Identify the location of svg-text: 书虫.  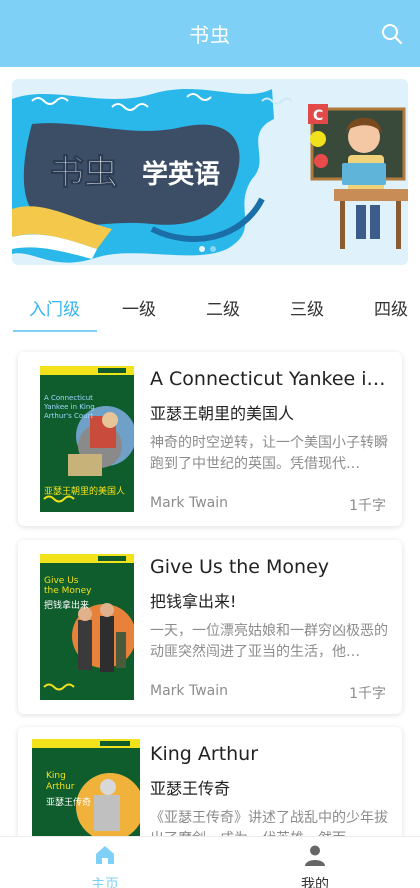
(84, 173).